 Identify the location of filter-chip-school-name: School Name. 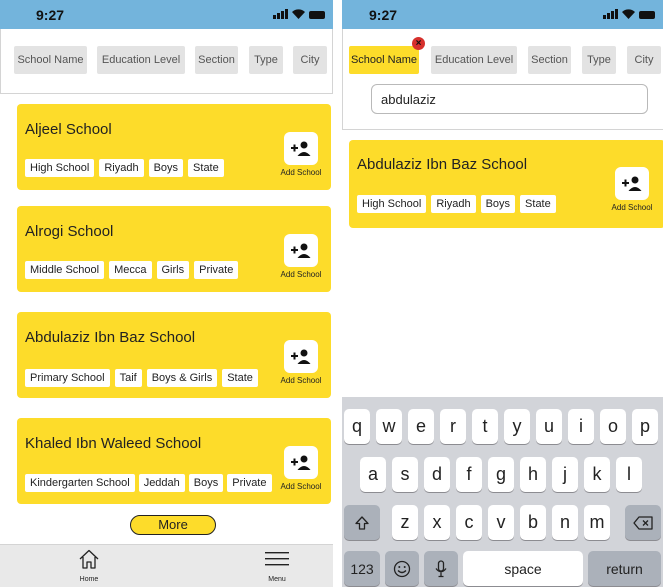
(50, 60).